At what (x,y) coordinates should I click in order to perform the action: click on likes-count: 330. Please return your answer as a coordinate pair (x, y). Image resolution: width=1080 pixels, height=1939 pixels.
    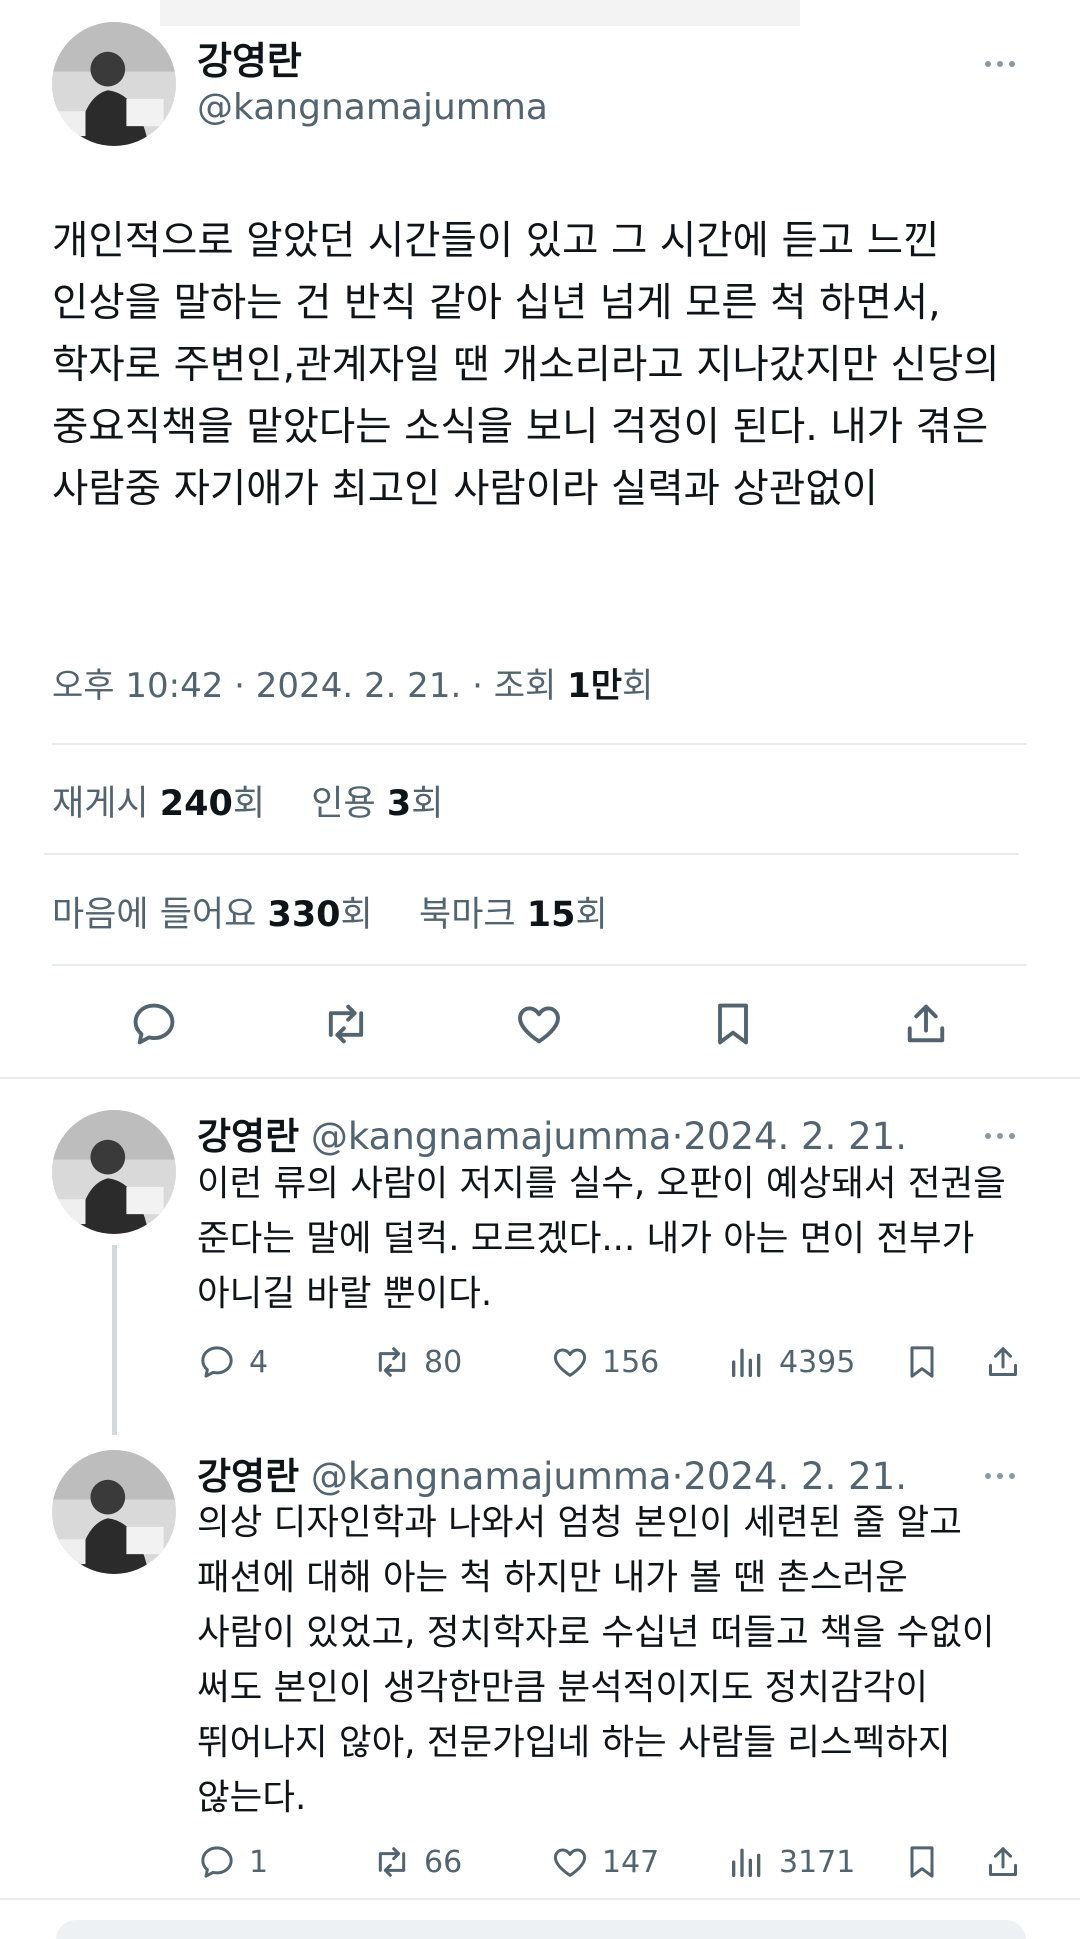
    Looking at the image, I should click on (303, 915).